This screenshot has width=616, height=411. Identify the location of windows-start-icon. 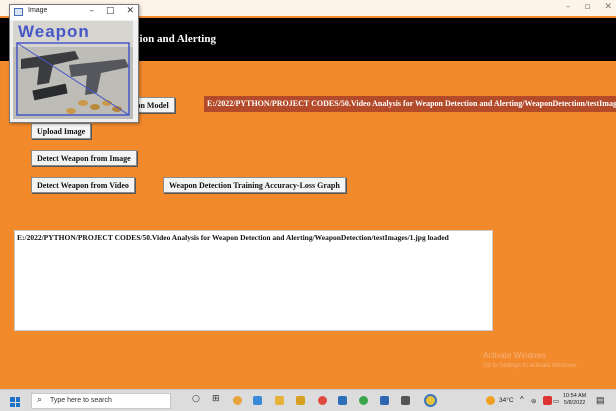
(15, 402).